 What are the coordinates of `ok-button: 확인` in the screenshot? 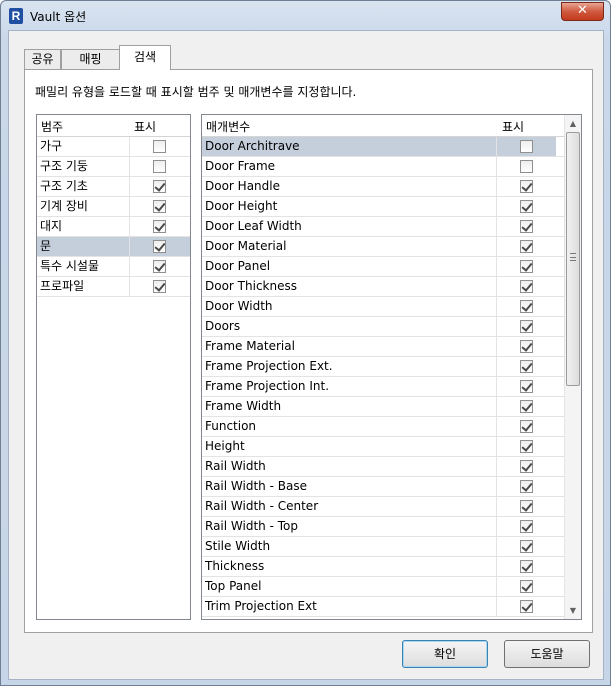 It's located at (445, 654).